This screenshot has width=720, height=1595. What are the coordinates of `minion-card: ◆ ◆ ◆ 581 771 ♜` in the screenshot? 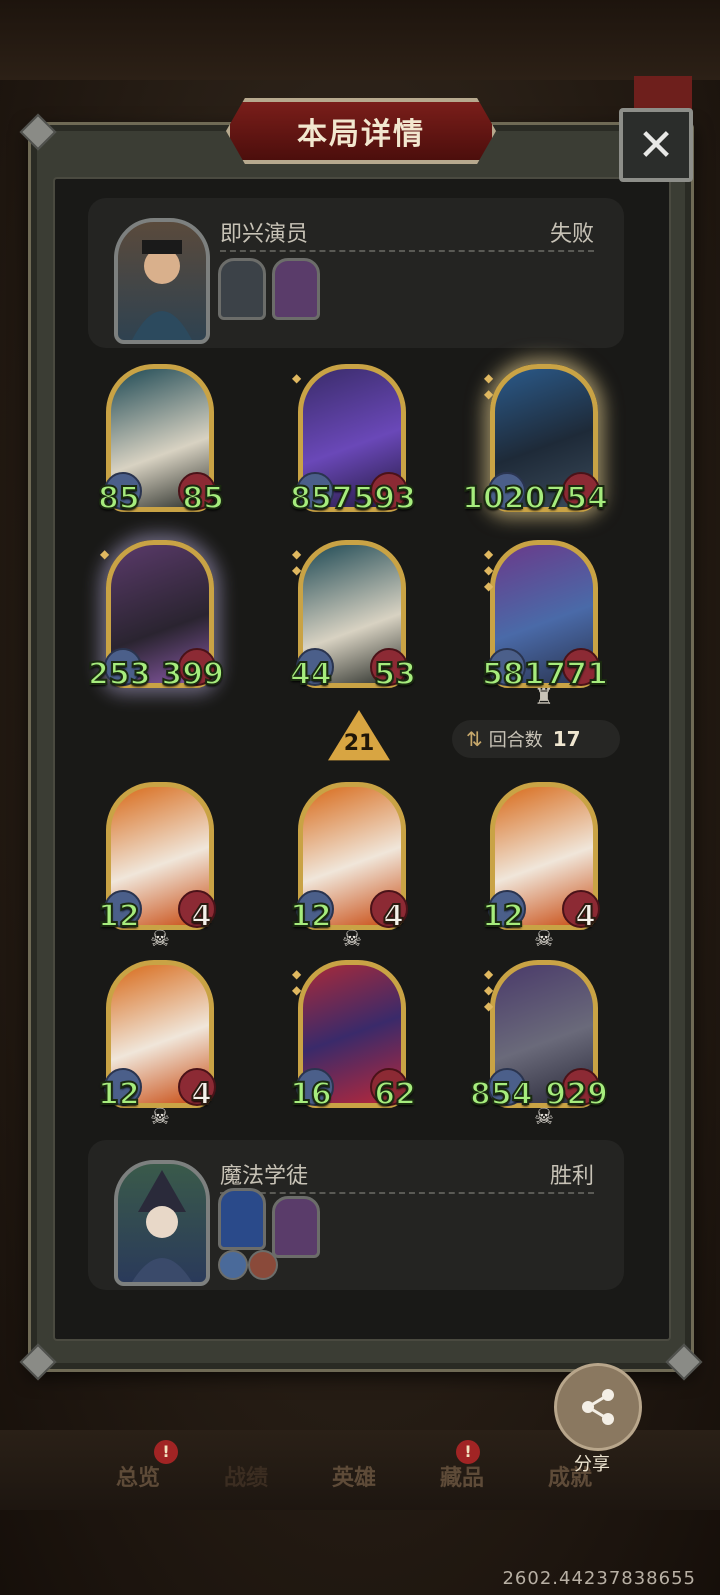 It's located at (545, 625).